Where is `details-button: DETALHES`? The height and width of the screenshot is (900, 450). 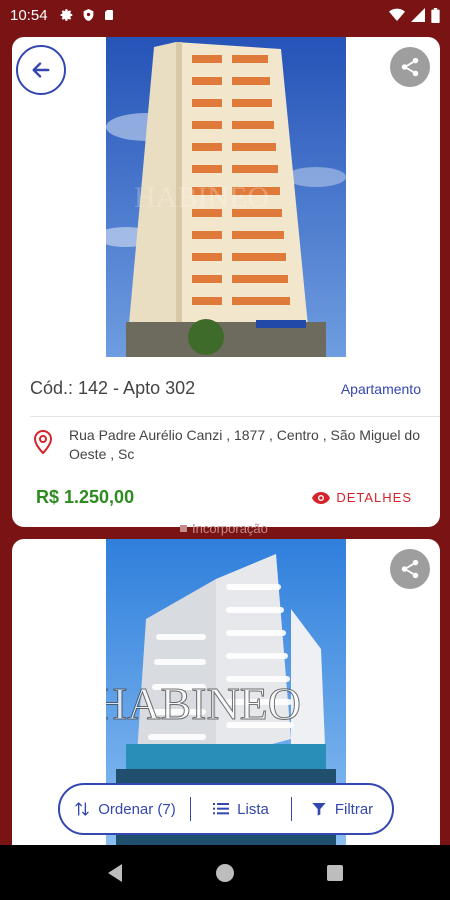
details-button: DETALHES is located at coordinates (362, 497).